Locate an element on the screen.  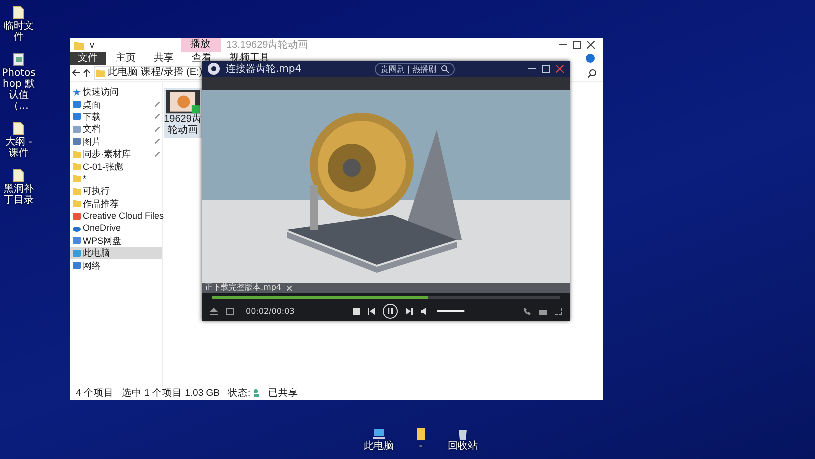
repeat-icon is located at coordinates (230, 311).